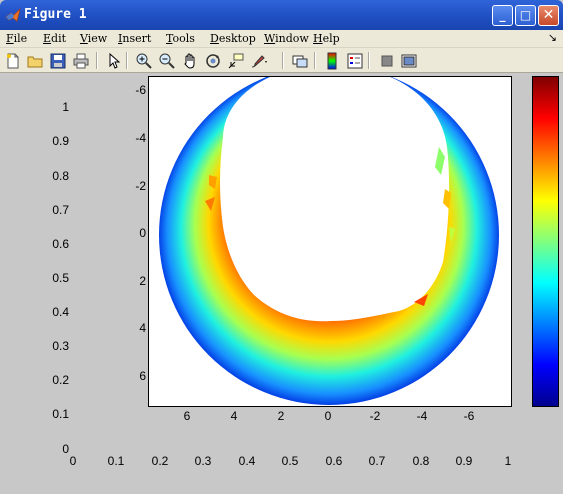 The width and height of the screenshot is (563, 494). What do you see at coordinates (60, 244) in the screenshot?
I see `bg-ytick: 0.6` at bounding box center [60, 244].